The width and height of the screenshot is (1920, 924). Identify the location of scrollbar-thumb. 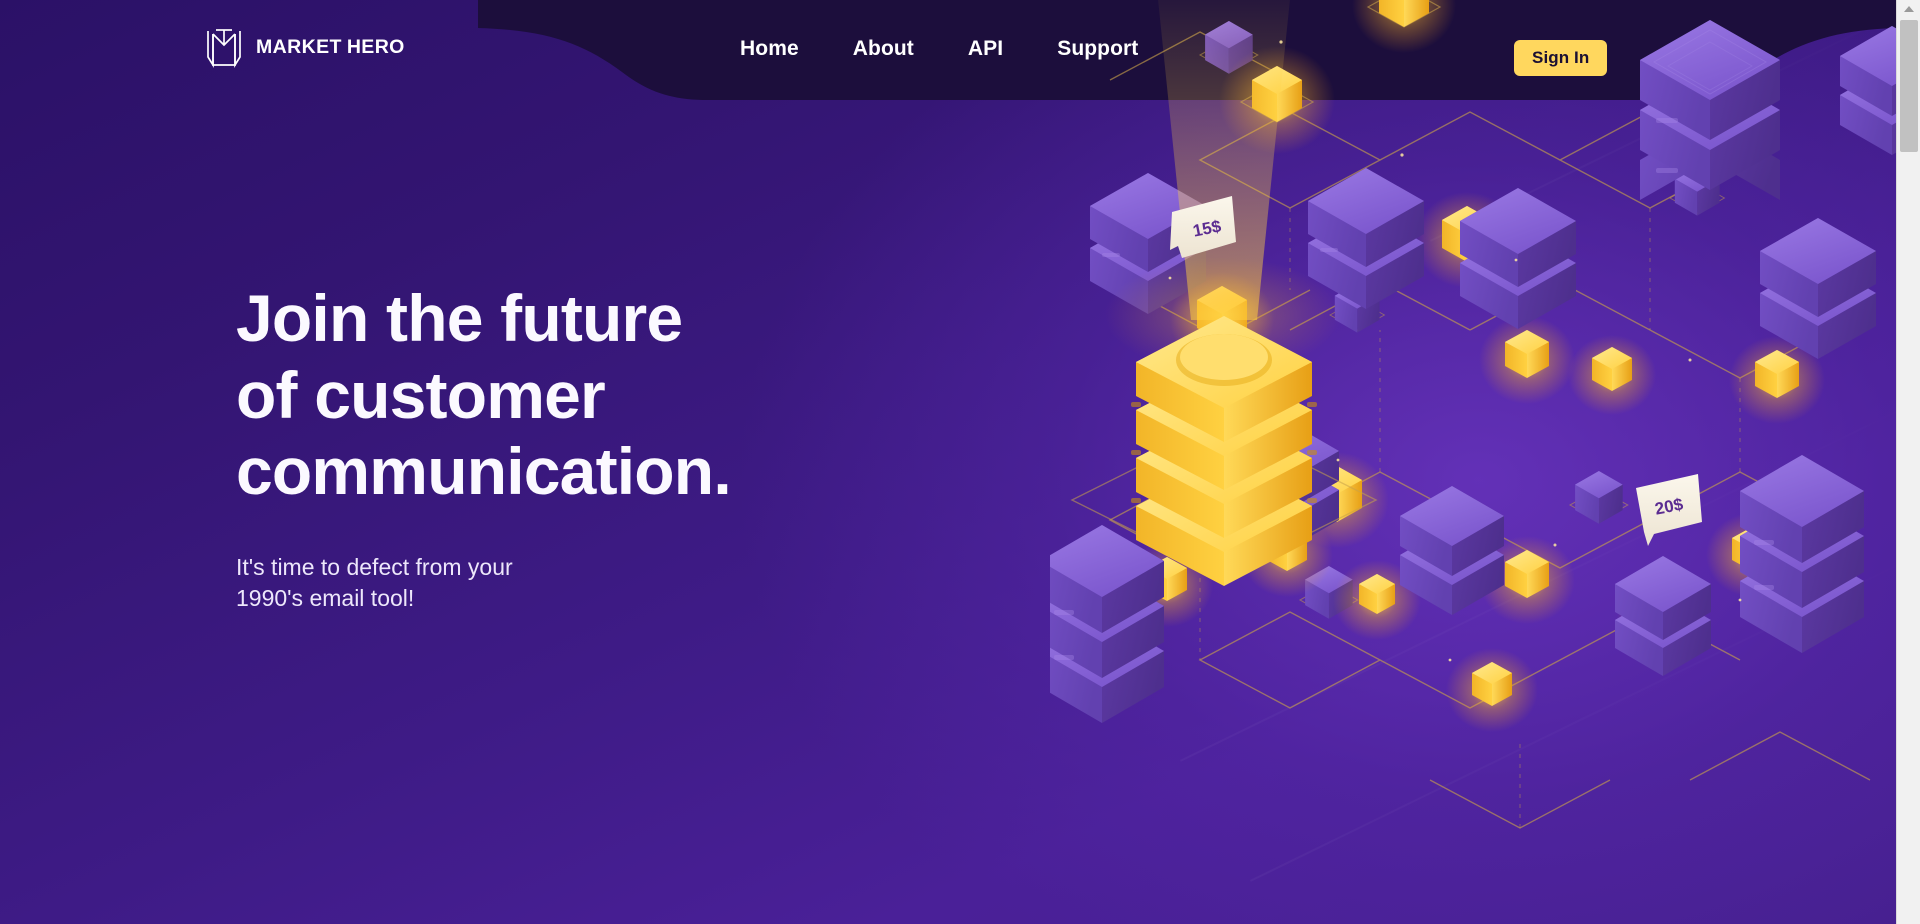
(1909, 86).